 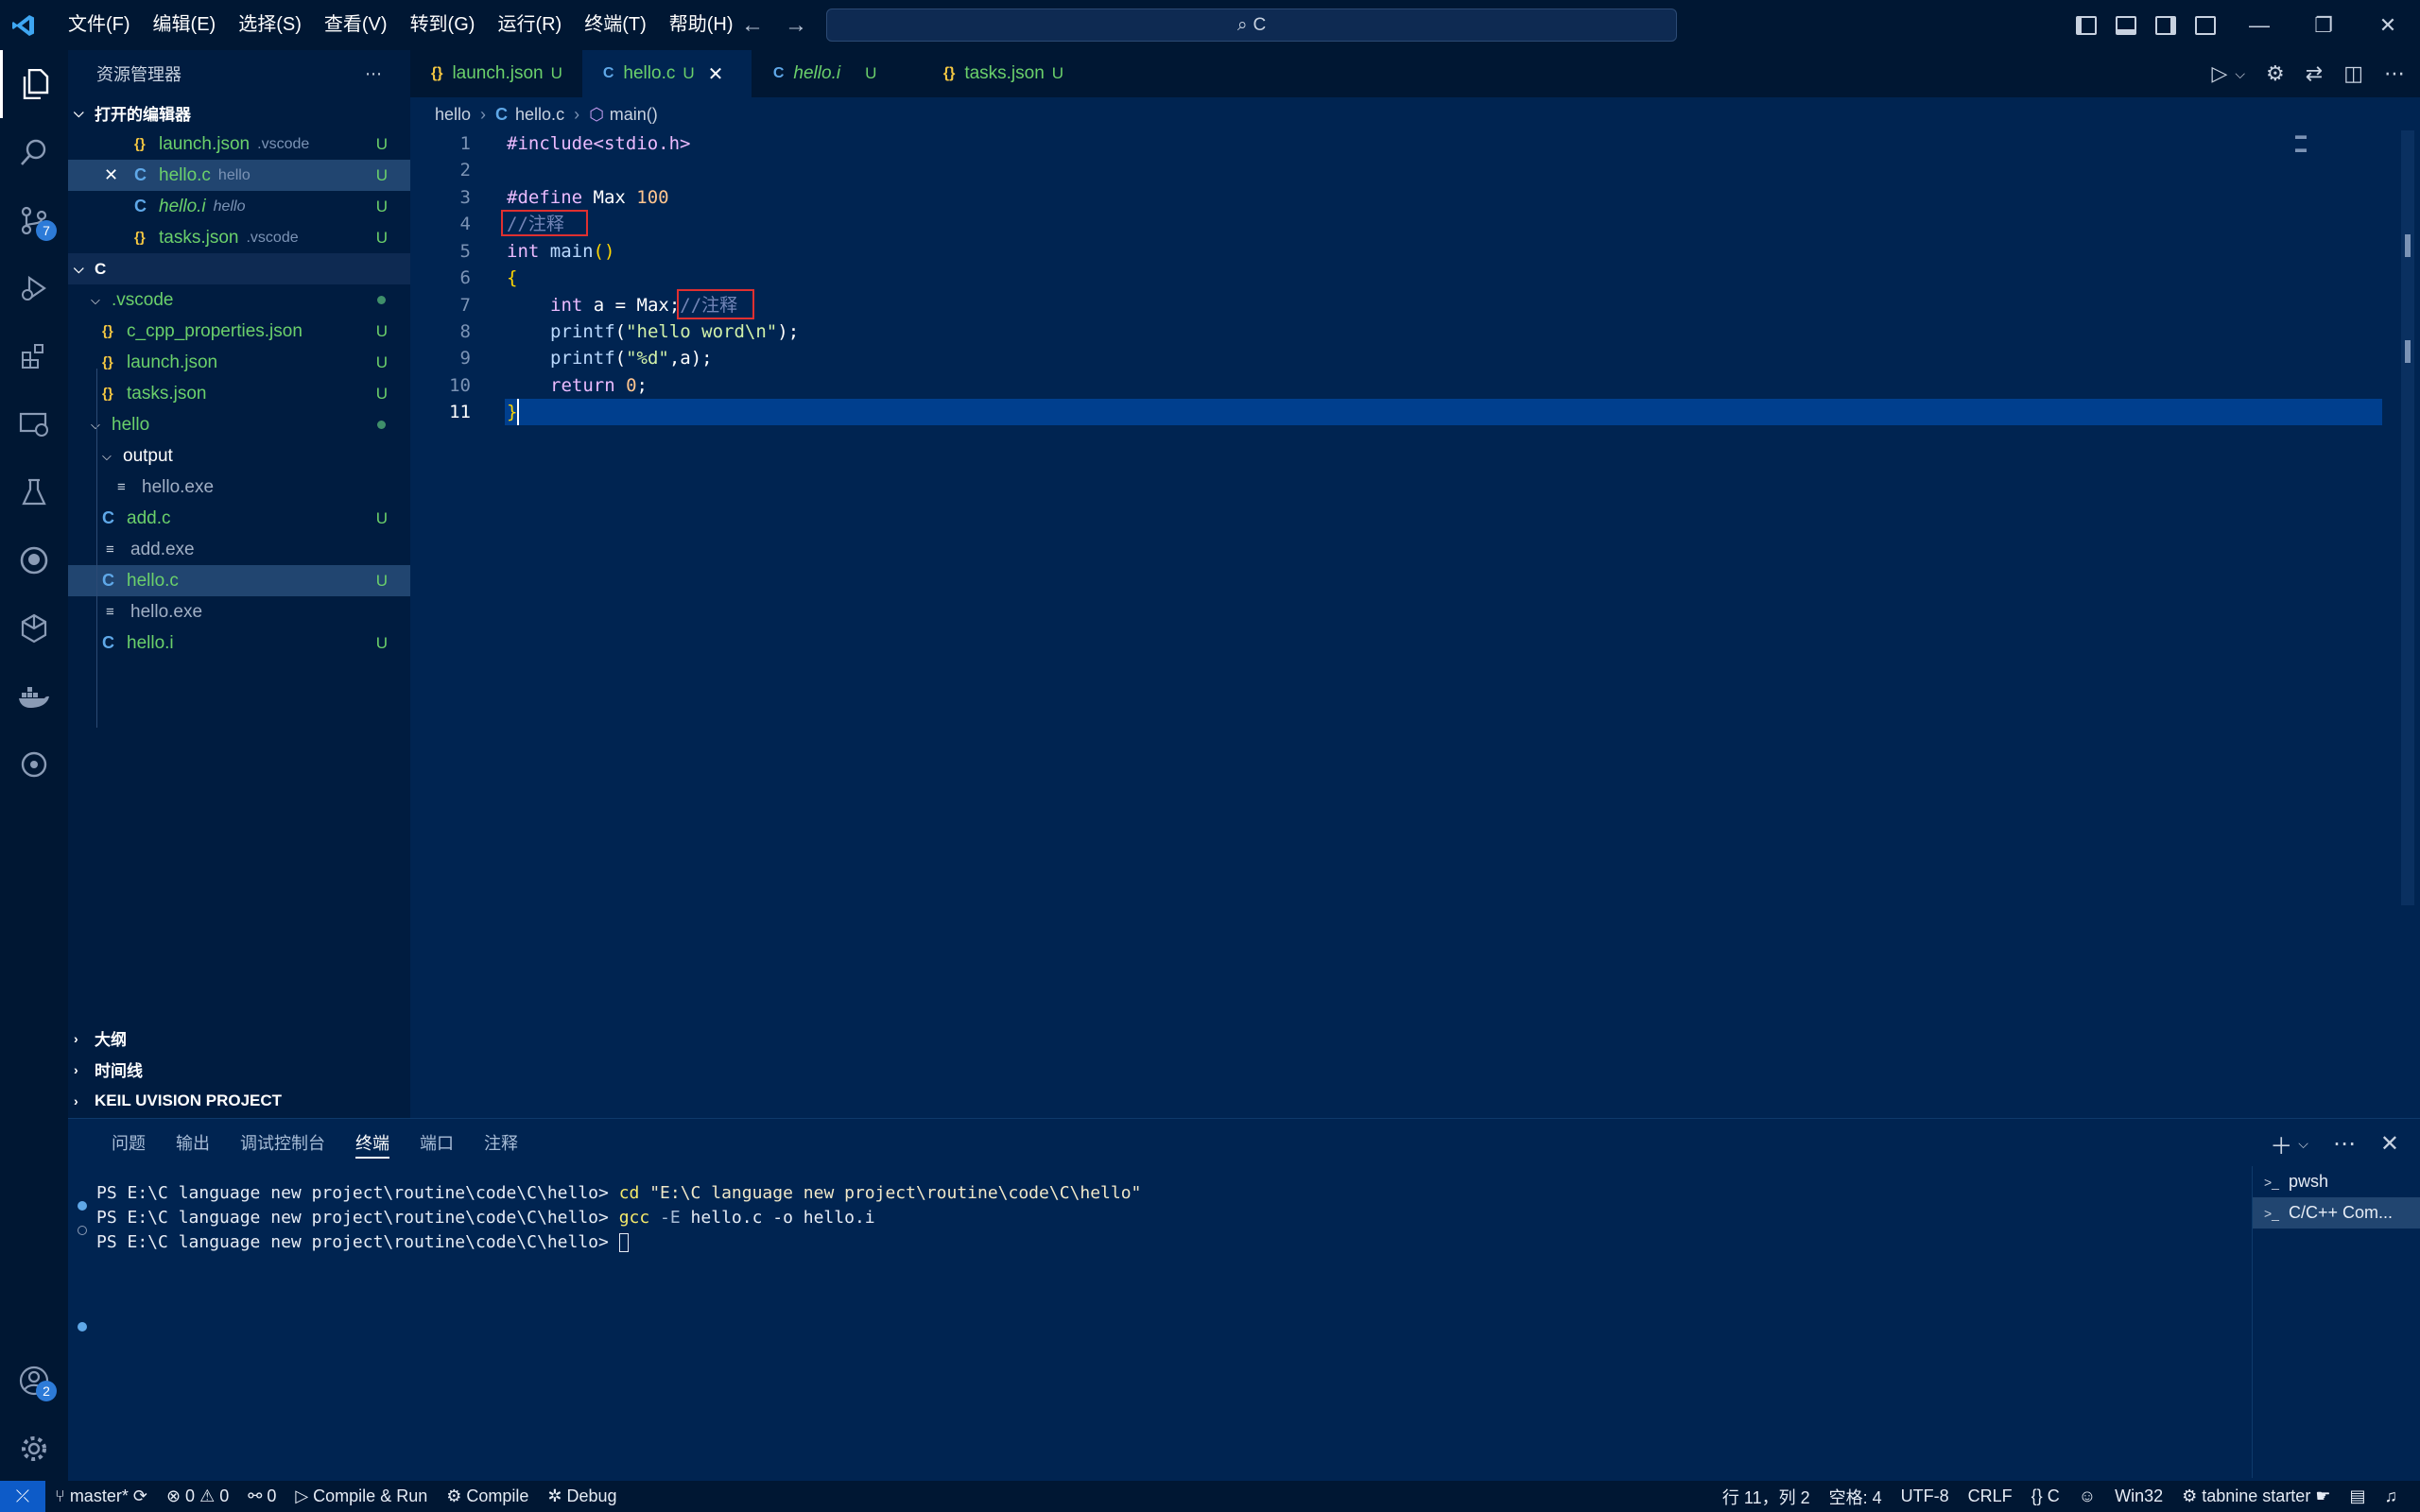 I want to click on tabnine-status: ⚙ tabnine starter ☛, so click(x=2256, y=1496).